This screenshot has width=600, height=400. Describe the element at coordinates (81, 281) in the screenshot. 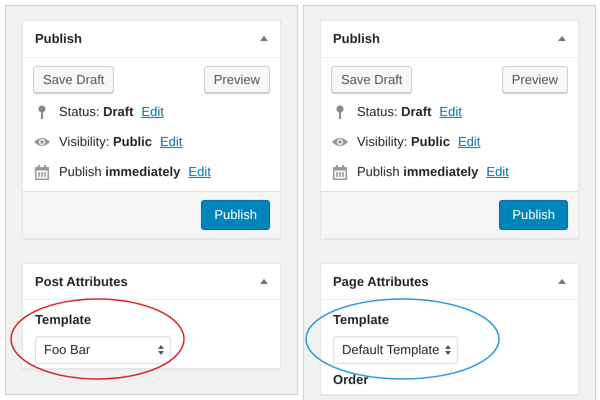

I see `box-title: Post Attributes` at that location.